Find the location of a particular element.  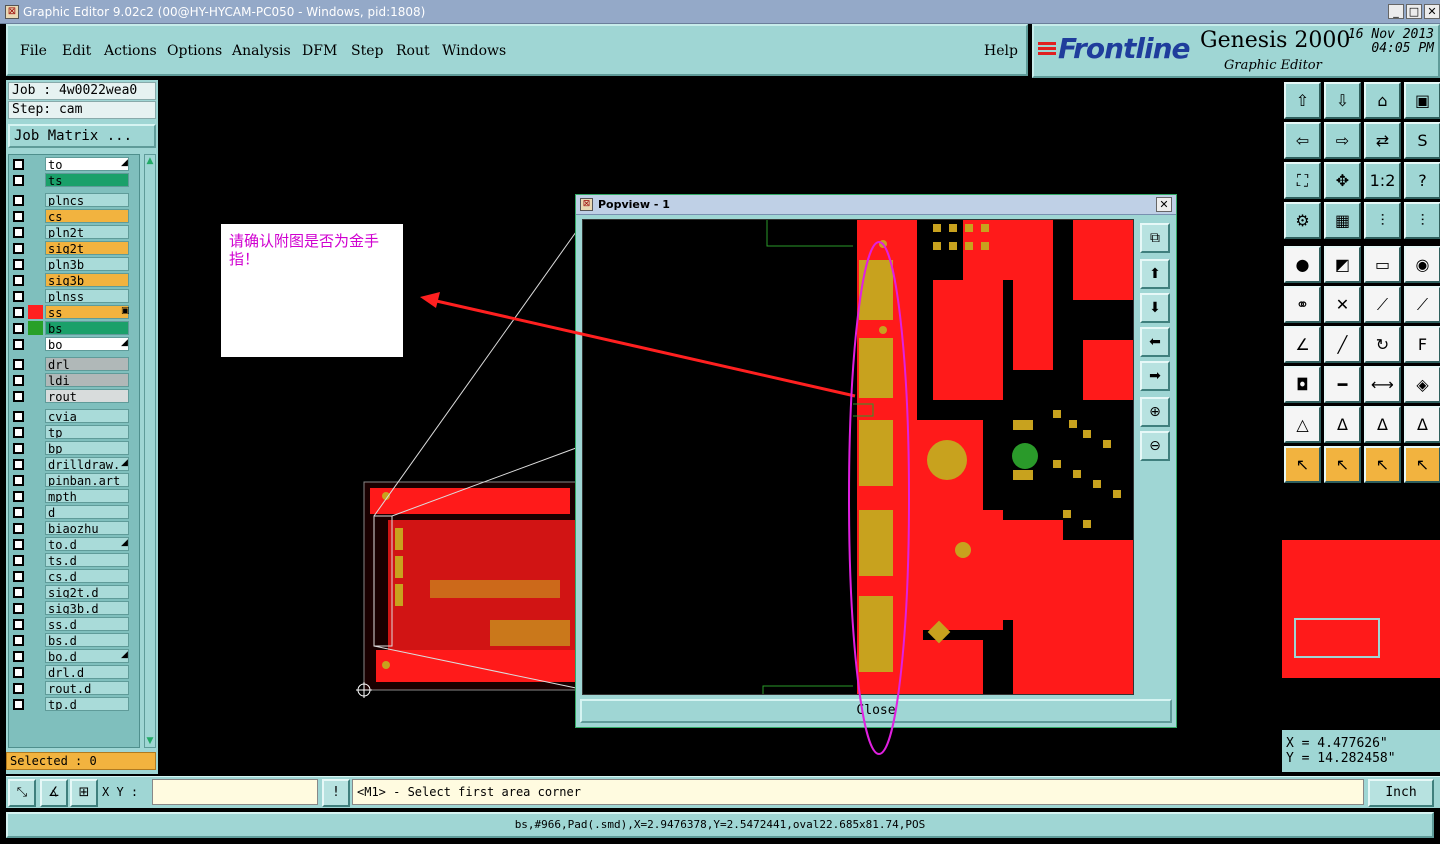

menu-file: File is located at coordinates (33, 51).